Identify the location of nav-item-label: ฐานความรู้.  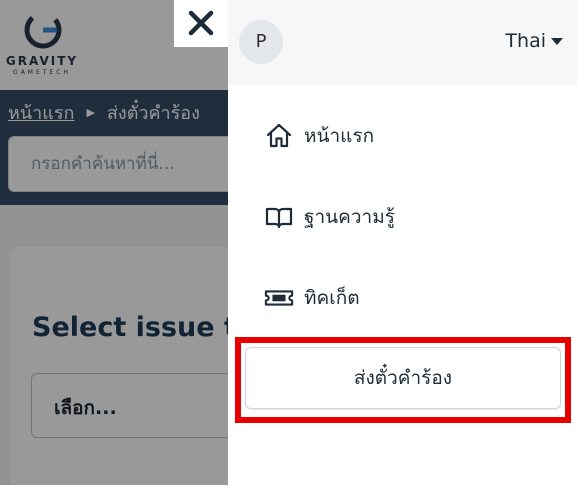
(349, 217).